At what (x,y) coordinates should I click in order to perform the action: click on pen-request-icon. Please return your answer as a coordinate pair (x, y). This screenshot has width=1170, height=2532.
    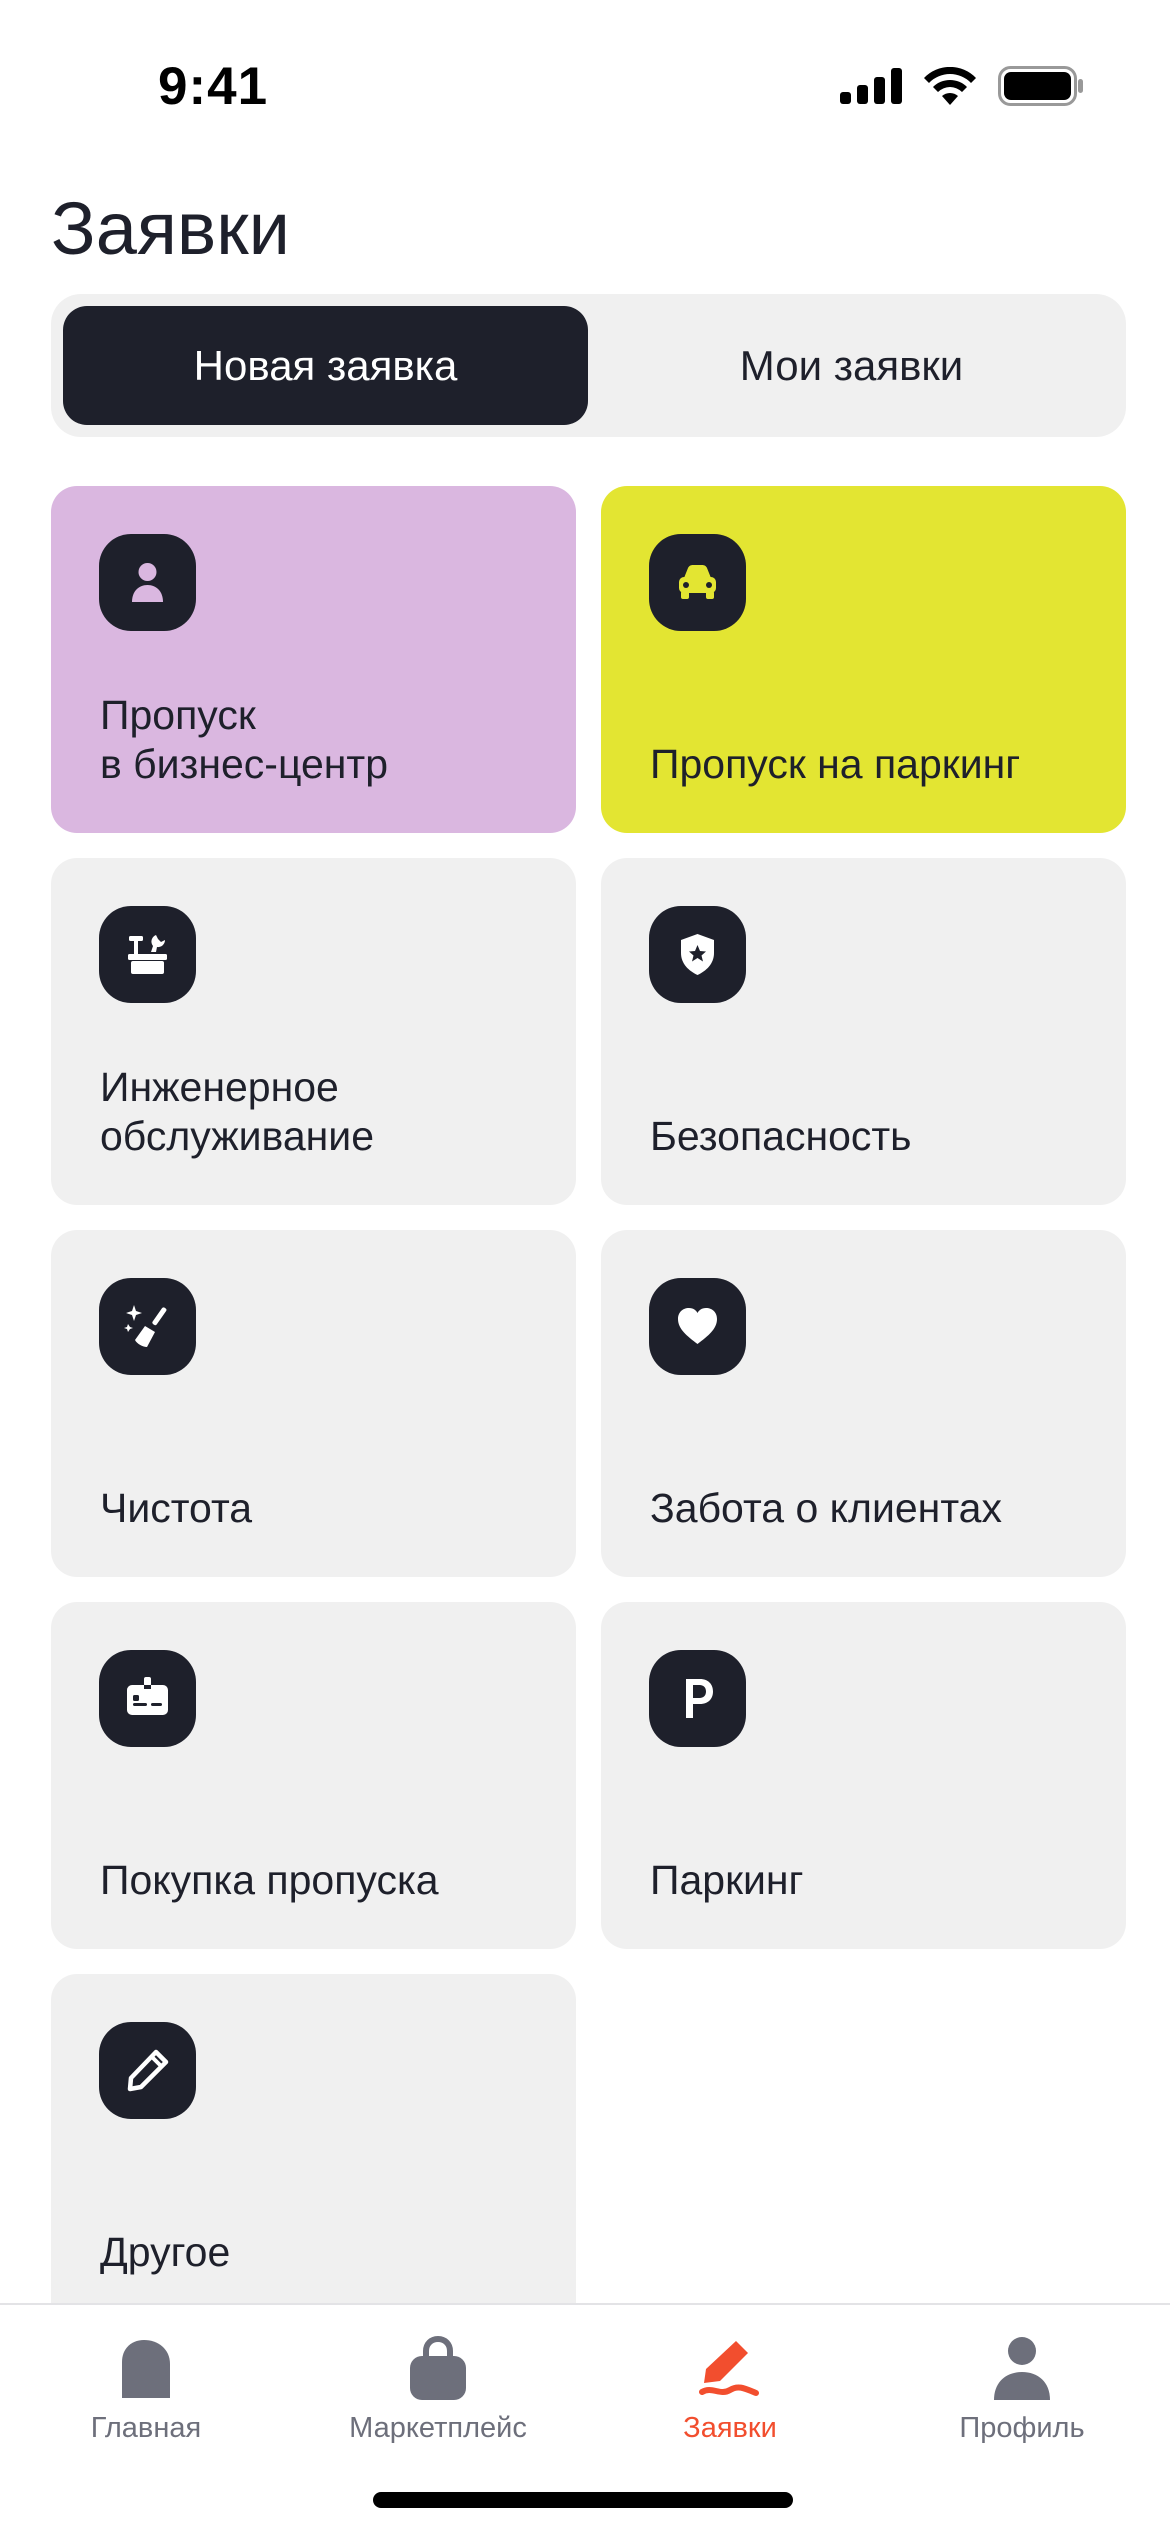
    Looking at the image, I should click on (730, 2368).